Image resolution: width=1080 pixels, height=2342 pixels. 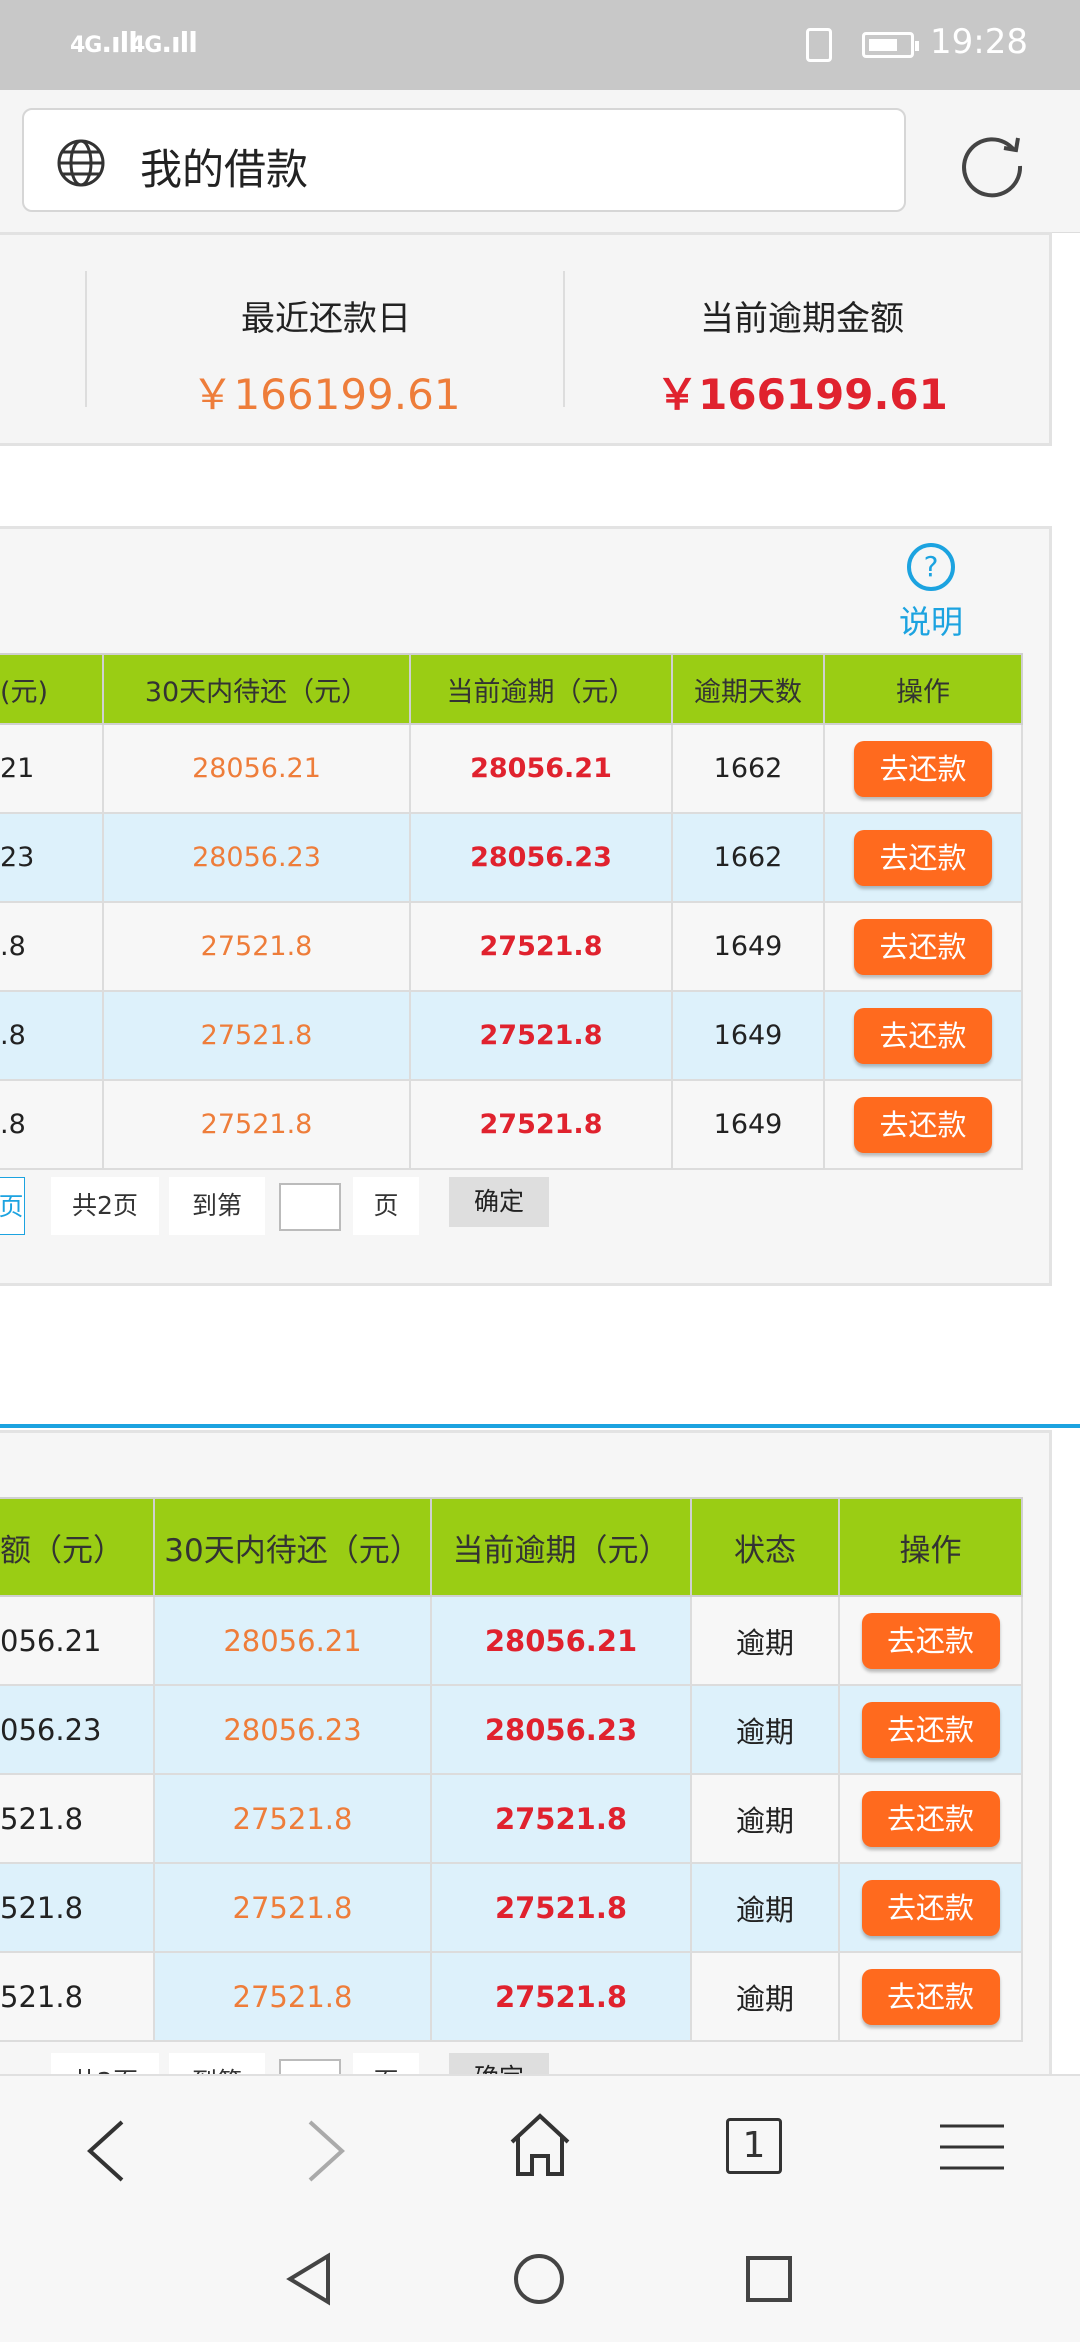 I want to click on col-header-overdue-days: 逾期天数, so click(x=748, y=689).